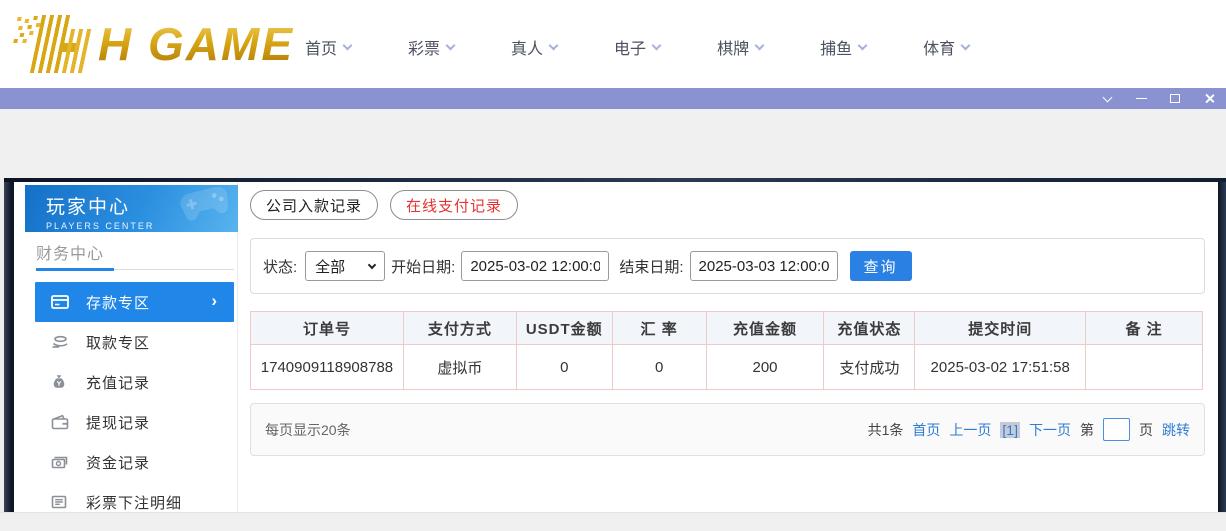 The image size is (1226, 531). Describe the element at coordinates (424, 49) in the screenshot. I see `nav-item-label: 彩票` at that location.